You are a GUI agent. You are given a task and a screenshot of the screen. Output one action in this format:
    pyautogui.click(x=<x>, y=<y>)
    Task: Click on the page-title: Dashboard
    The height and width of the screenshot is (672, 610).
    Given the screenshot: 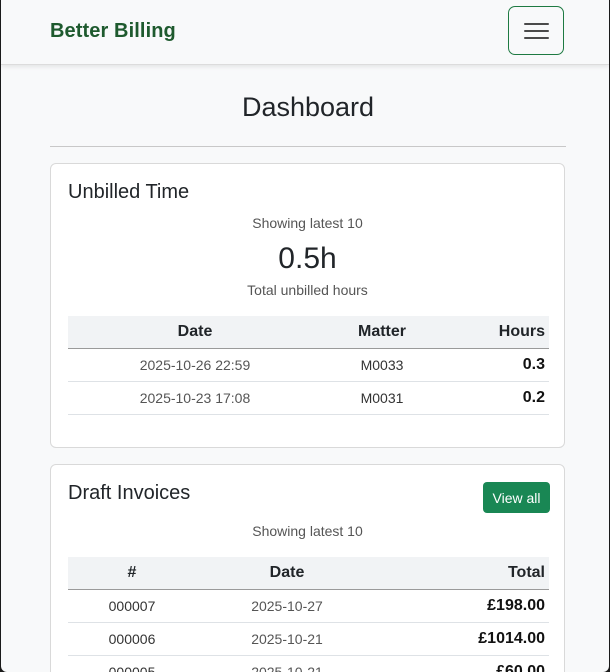 What is the action you would take?
    pyautogui.click(x=308, y=107)
    